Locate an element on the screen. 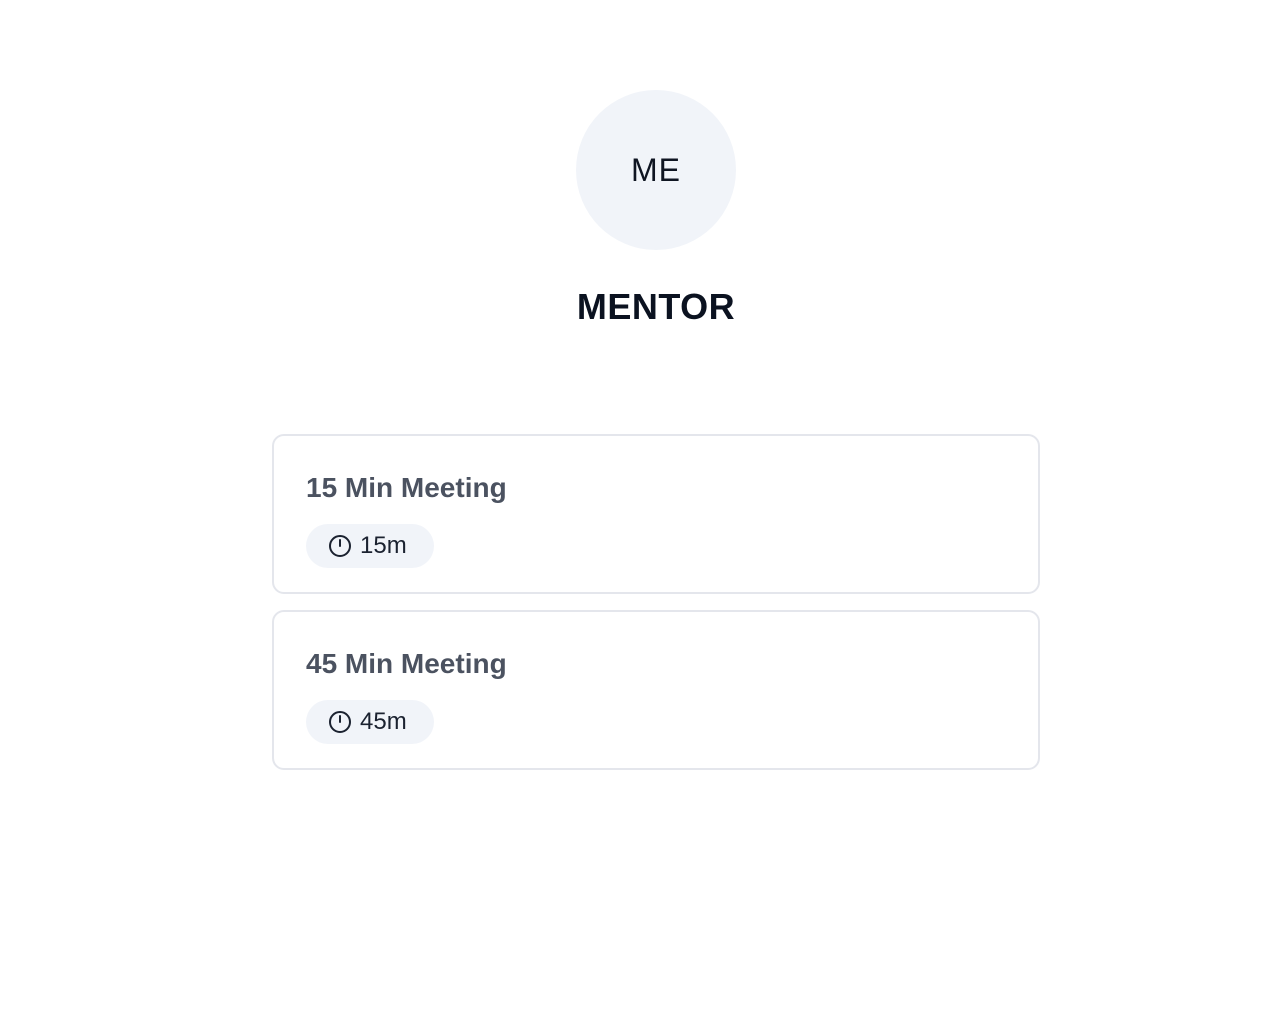  avatar: ME is located at coordinates (656, 170).